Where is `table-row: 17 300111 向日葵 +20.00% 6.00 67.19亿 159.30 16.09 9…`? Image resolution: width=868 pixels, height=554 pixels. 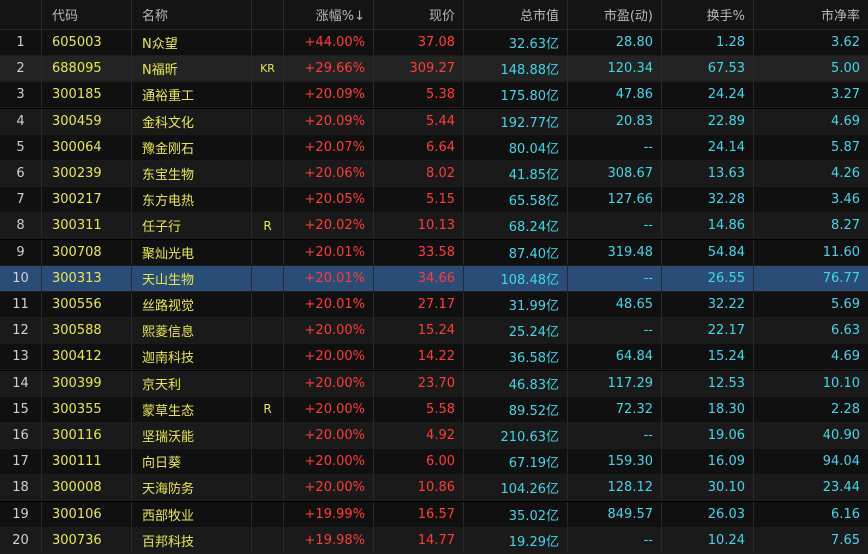 table-row: 17 300111 向日葵 +20.00% 6.00 67.19亿 159.30 16.09 9… is located at coordinates (434, 462).